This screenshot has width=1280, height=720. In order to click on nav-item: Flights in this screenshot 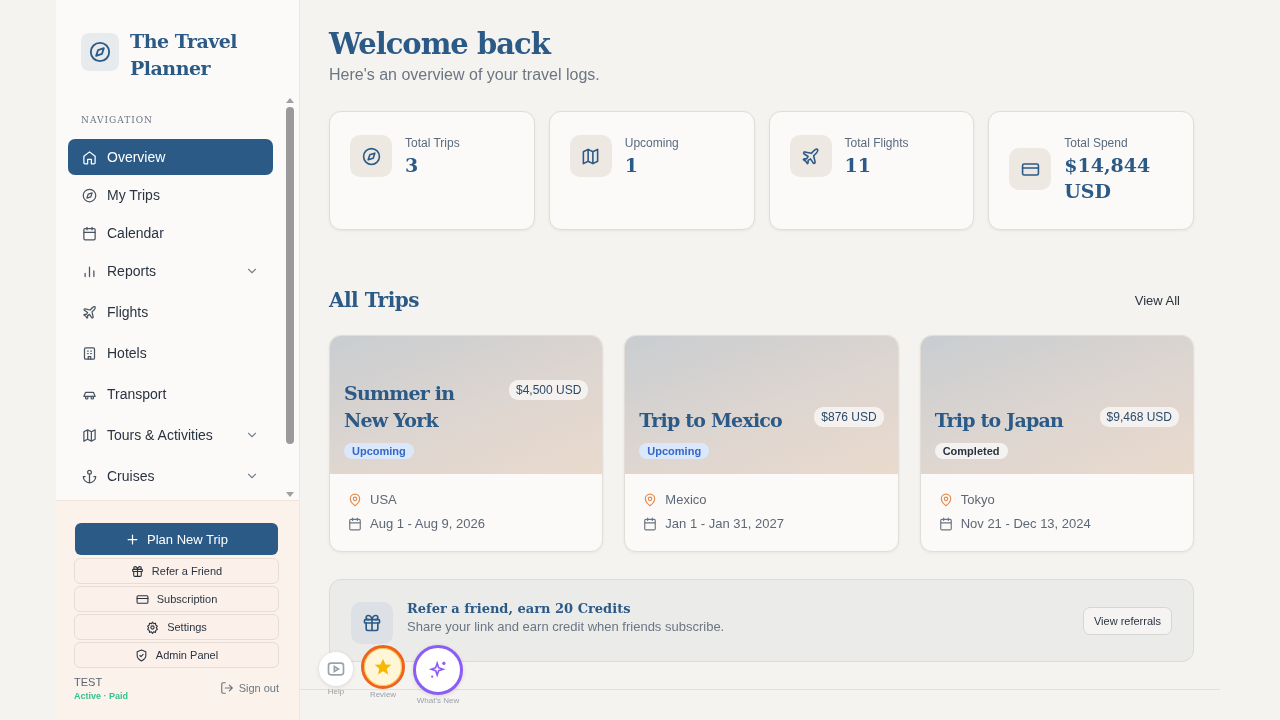, I will do `click(170, 312)`.